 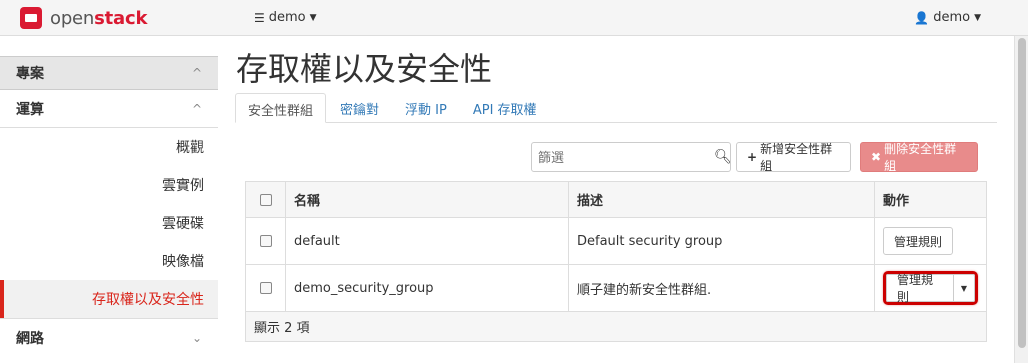 I want to click on scrollbar-thumb, so click(x=1022, y=193).